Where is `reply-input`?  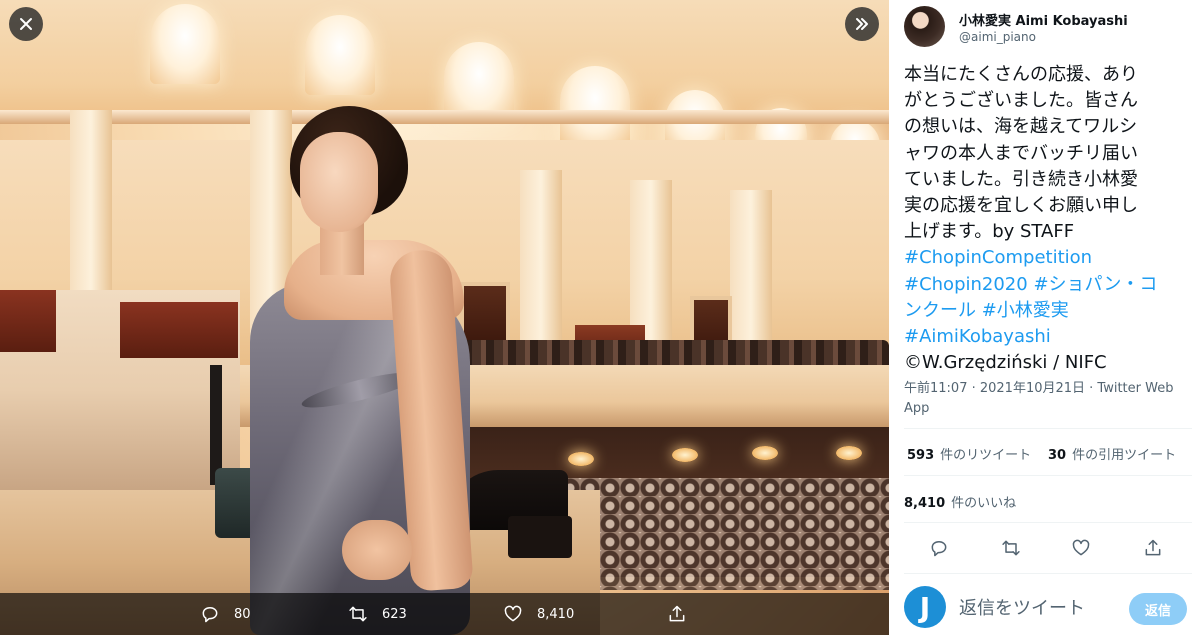
reply-input is located at coordinates (1039, 608).